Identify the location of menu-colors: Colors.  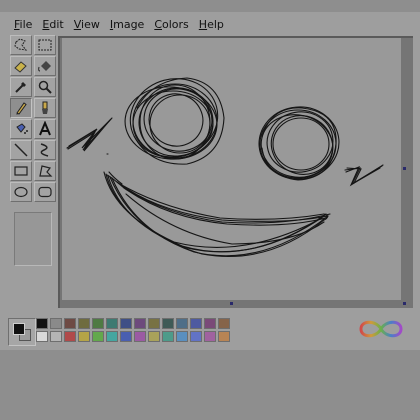
(171, 24).